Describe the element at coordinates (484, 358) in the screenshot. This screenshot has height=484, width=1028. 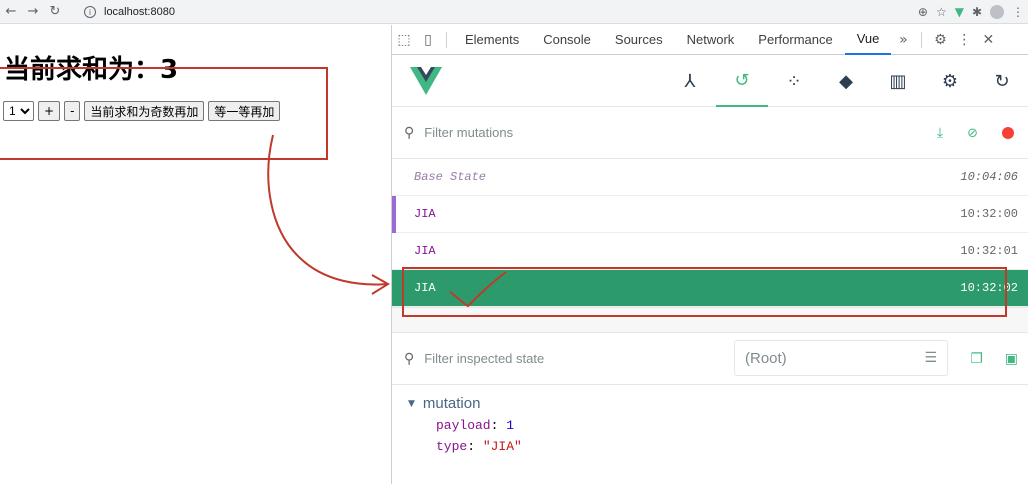
I see `inspect-filter-input: Filter inspected state` at that location.